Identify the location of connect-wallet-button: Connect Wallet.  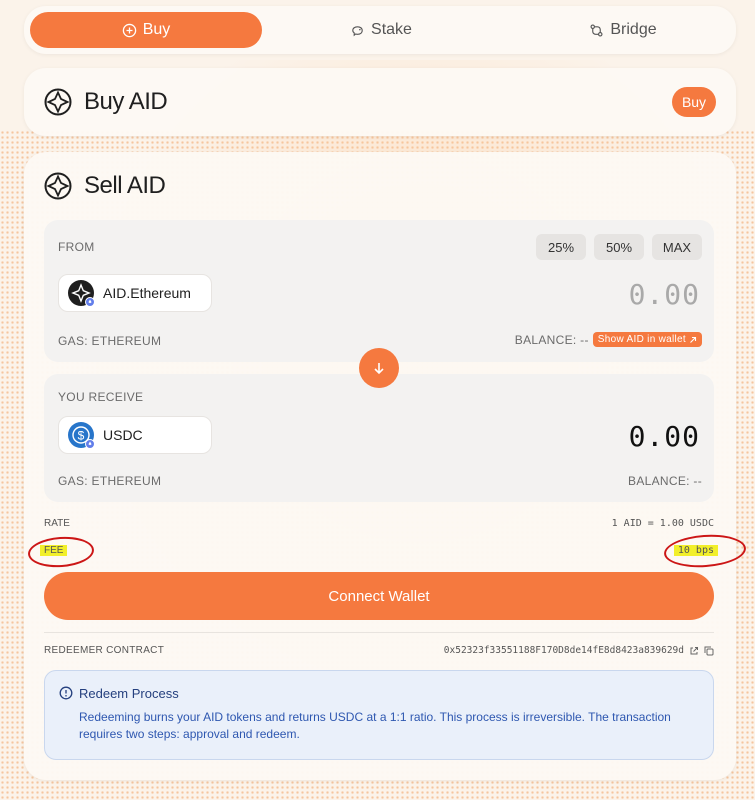
(379, 596).